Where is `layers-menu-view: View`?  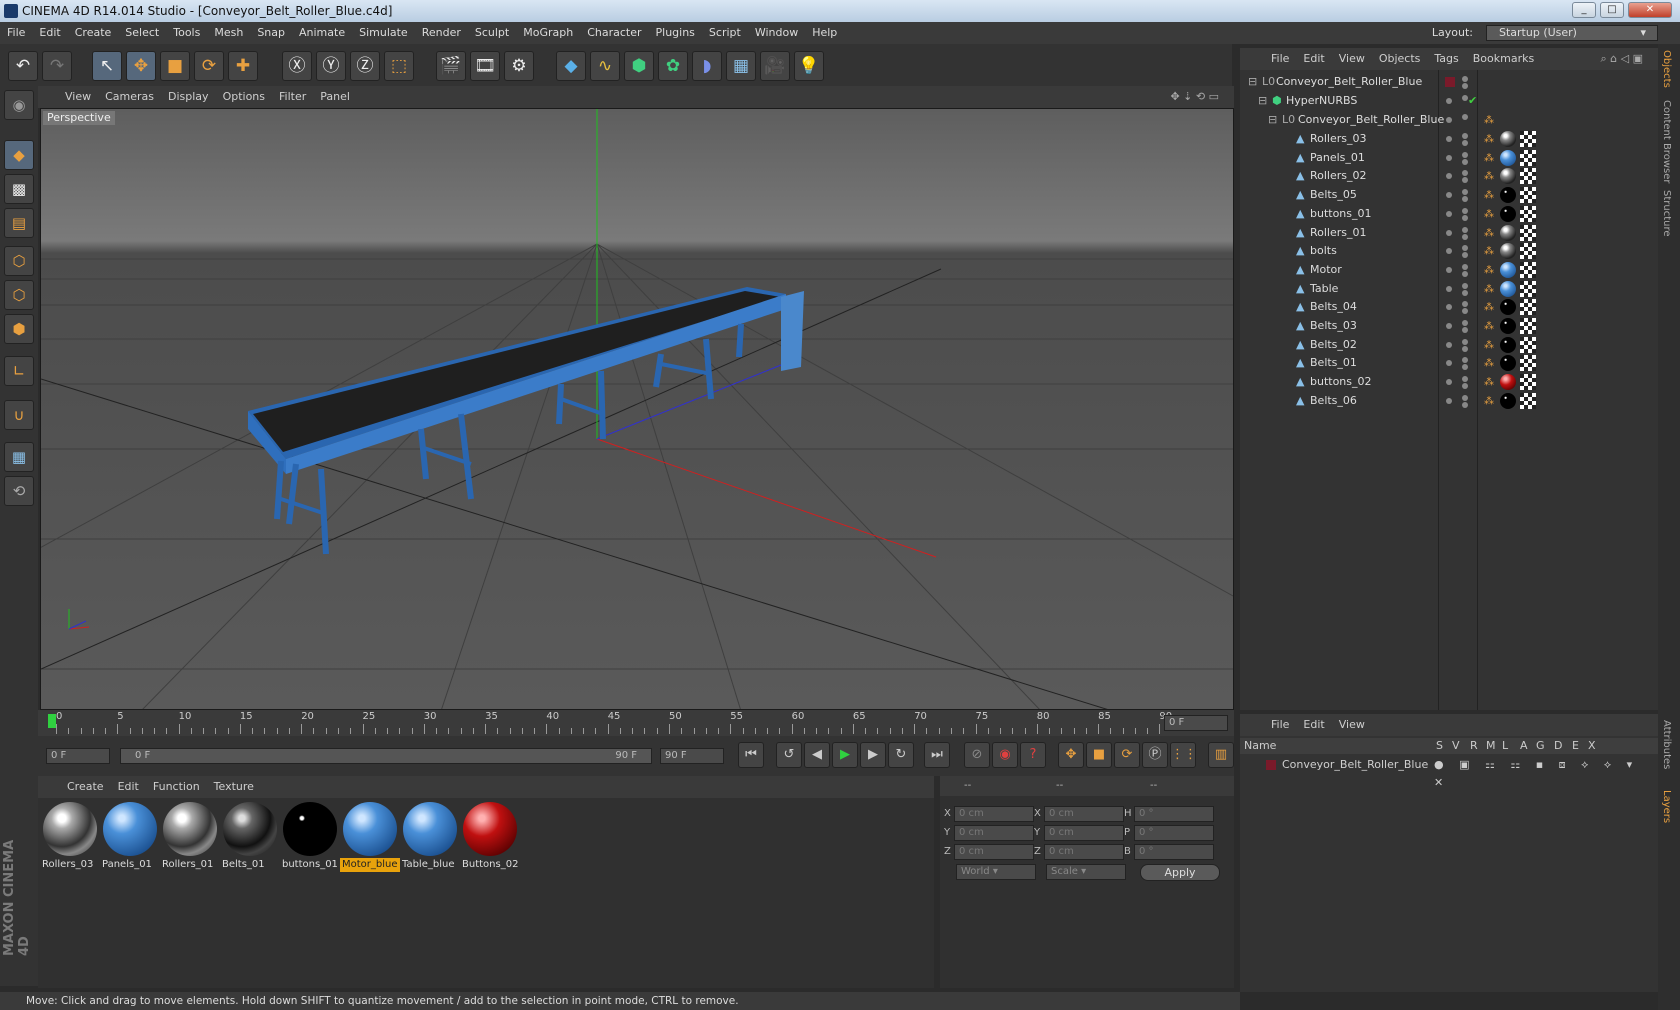 layers-menu-view: View is located at coordinates (1352, 725).